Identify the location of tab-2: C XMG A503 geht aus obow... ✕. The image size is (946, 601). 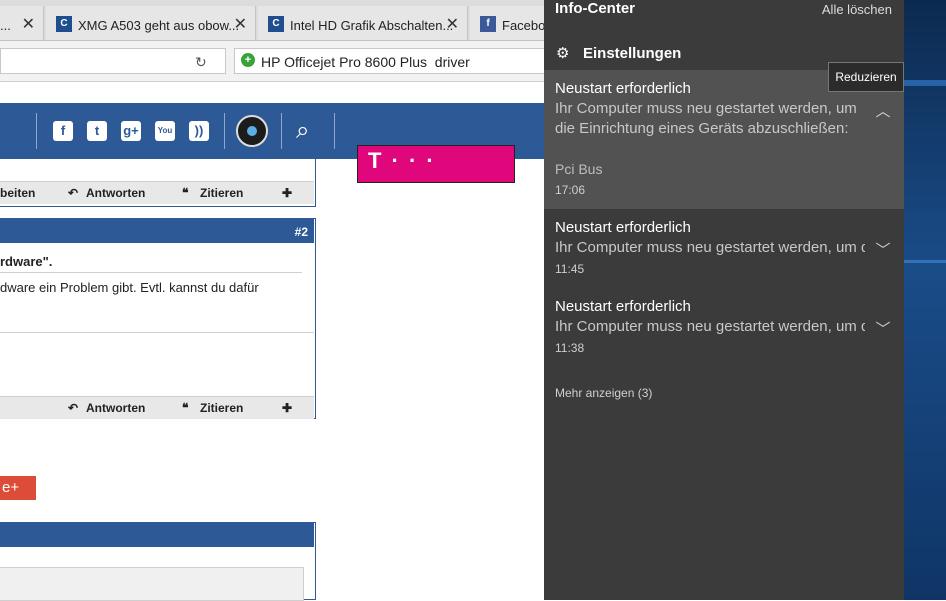
(151, 23).